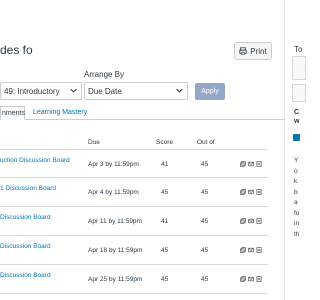  I want to click on column-header-out-of: Out of, so click(206, 142).